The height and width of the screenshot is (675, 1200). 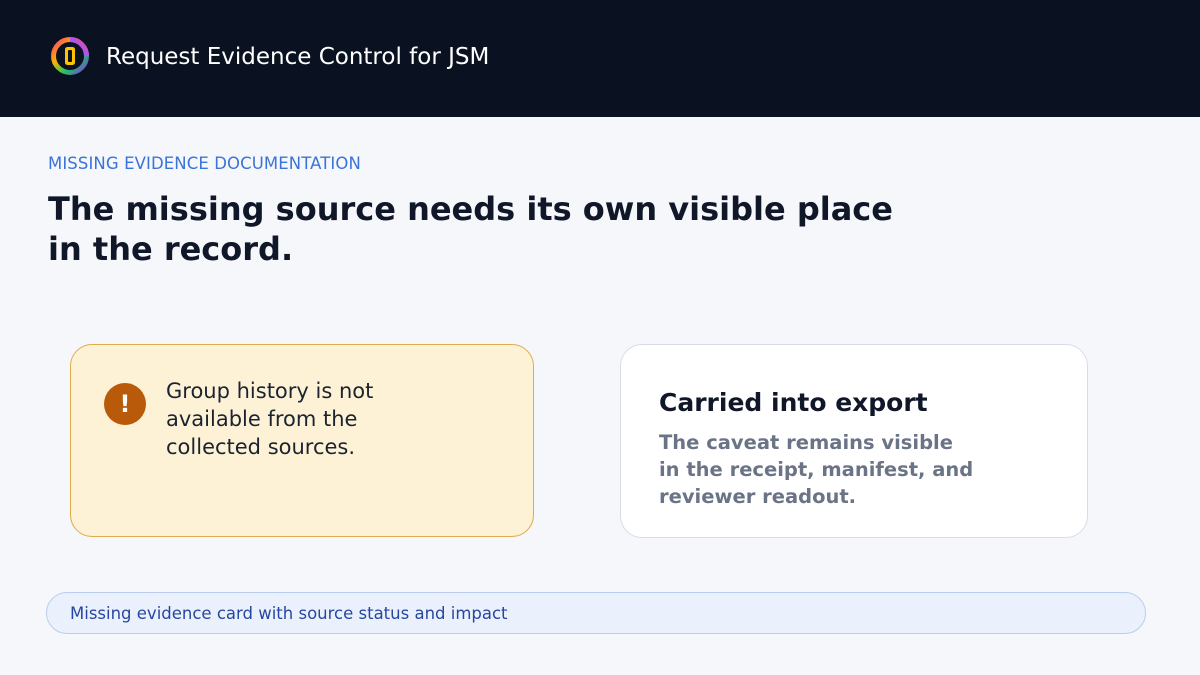 I want to click on section-eyebrow: MISSING EVIDENCE DOCUMENTATION, so click(x=204, y=163).